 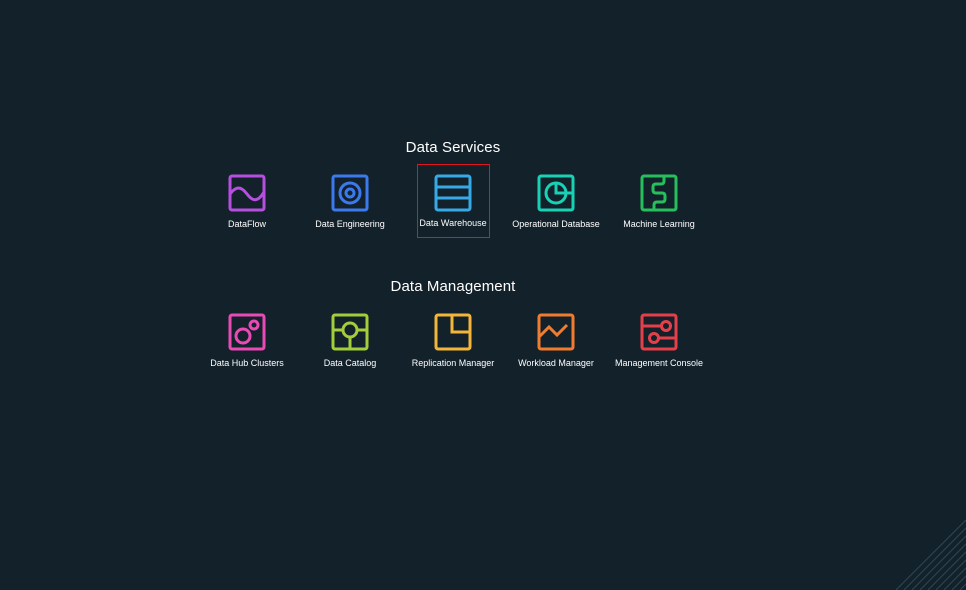 What do you see at coordinates (659, 224) in the screenshot?
I see `tile-label: Machine Learning` at bounding box center [659, 224].